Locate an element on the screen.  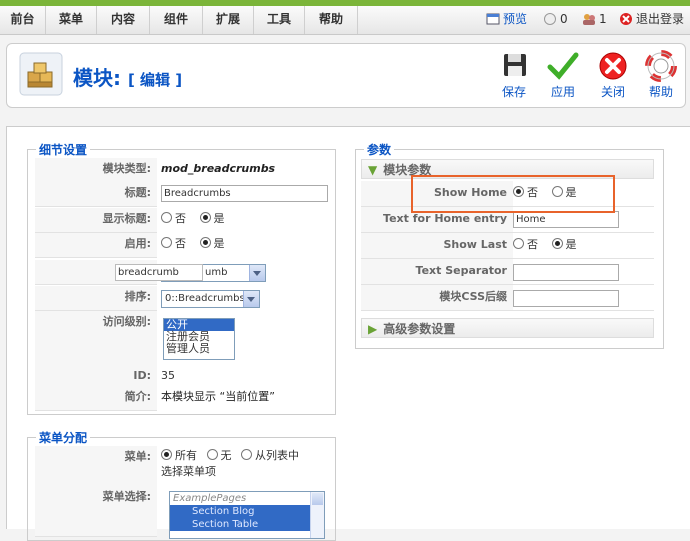
access-level-list: 公开 注册会员 管理人员 is located at coordinates (199, 339).